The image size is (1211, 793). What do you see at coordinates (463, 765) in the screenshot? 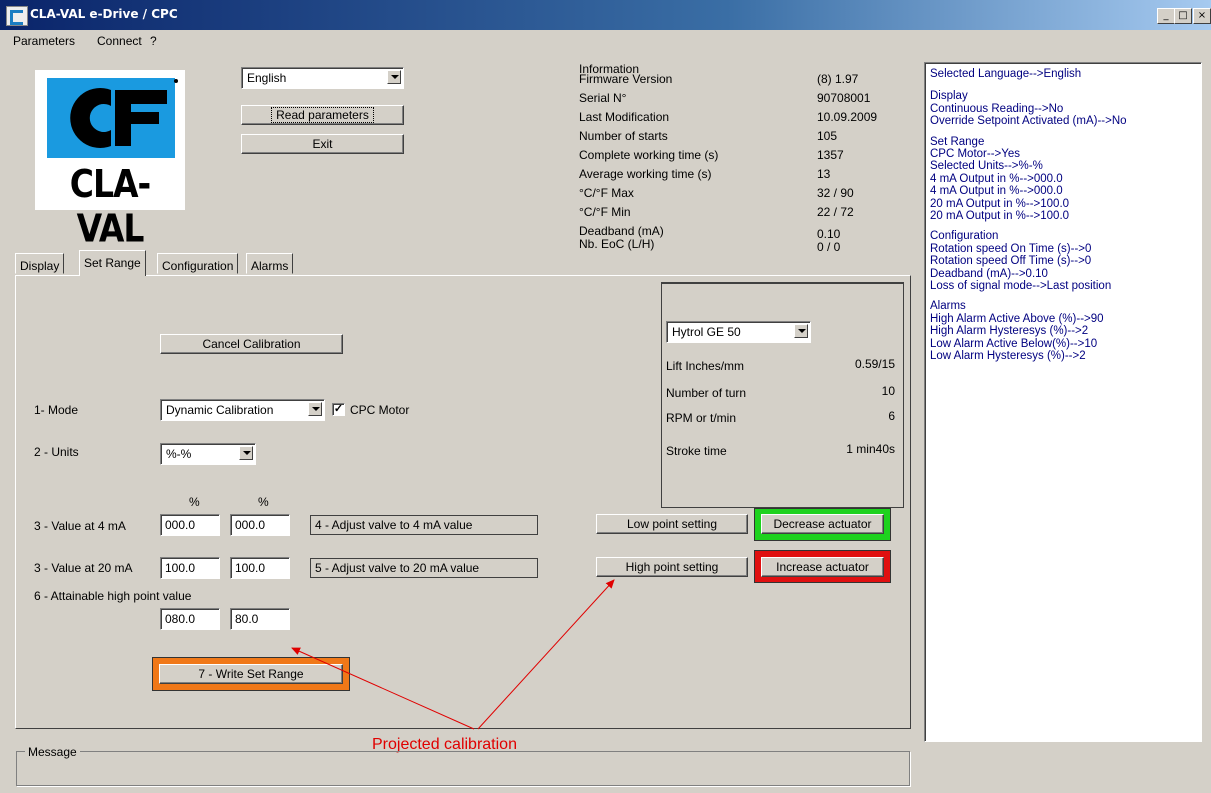
I see `message-group: Message` at bounding box center [463, 765].